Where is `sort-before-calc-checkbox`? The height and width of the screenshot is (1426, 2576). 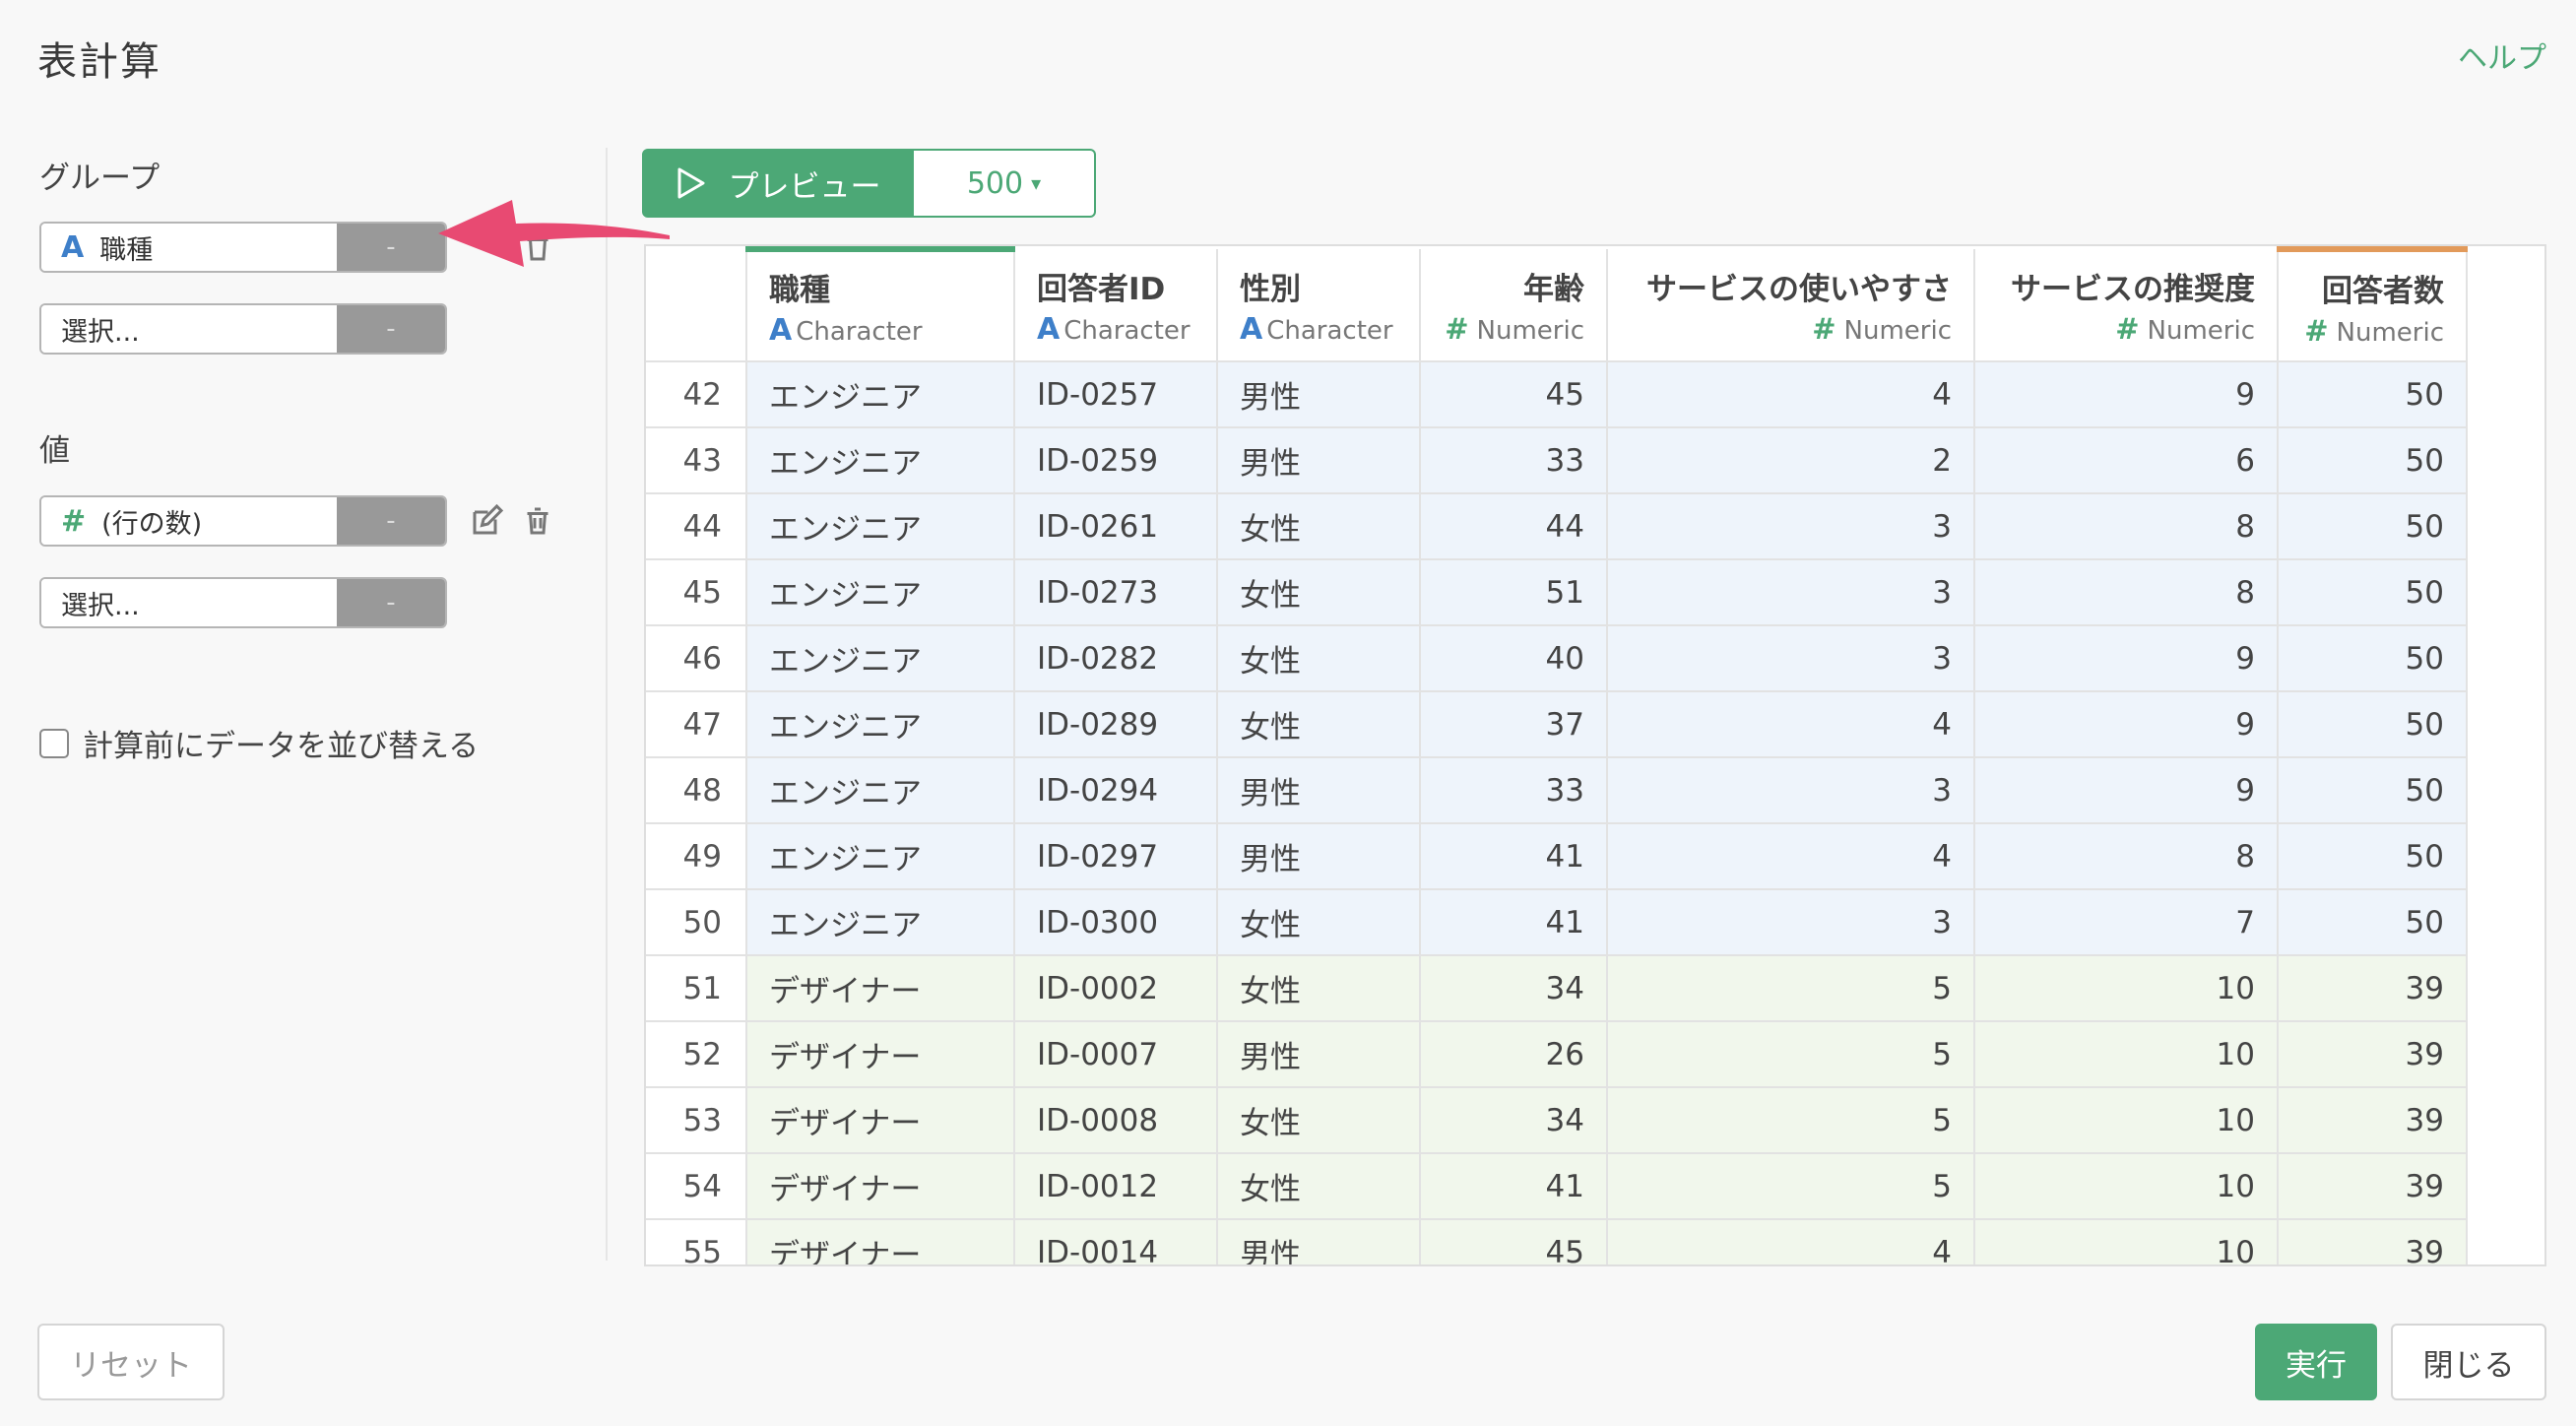 sort-before-calc-checkbox is located at coordinates (54, 743).